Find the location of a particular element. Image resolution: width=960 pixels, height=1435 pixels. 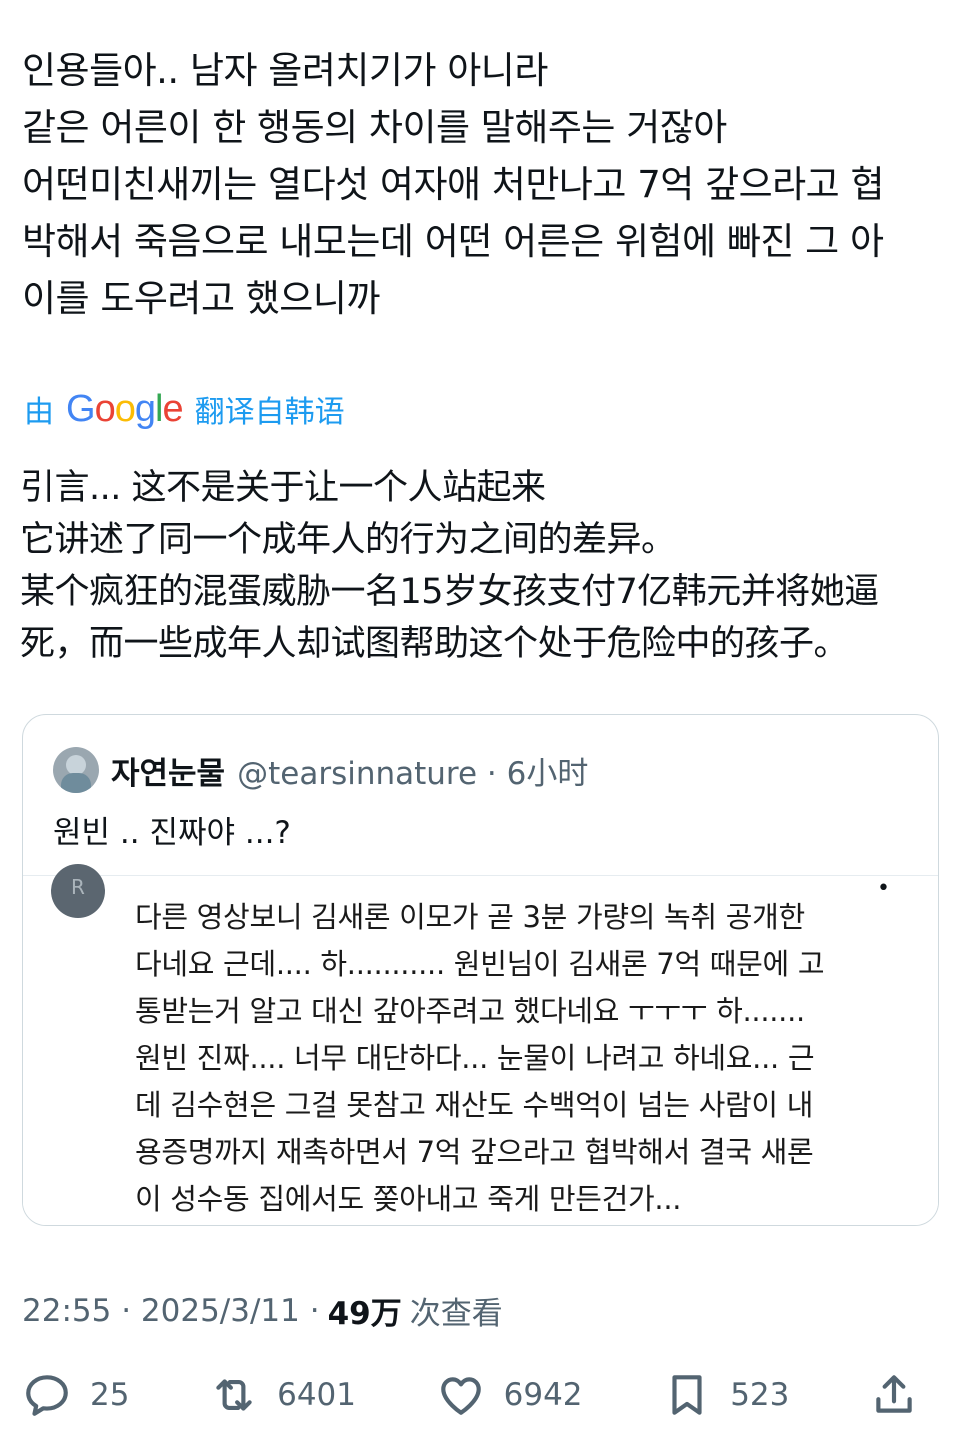

share-button is located at coordinates (903, 1395).